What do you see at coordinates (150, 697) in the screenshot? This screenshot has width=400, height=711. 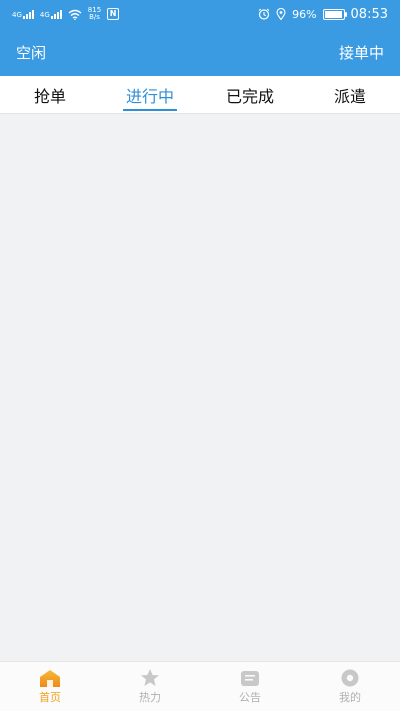 I see `nav-label: 热力` at bounding box center [150, 697].